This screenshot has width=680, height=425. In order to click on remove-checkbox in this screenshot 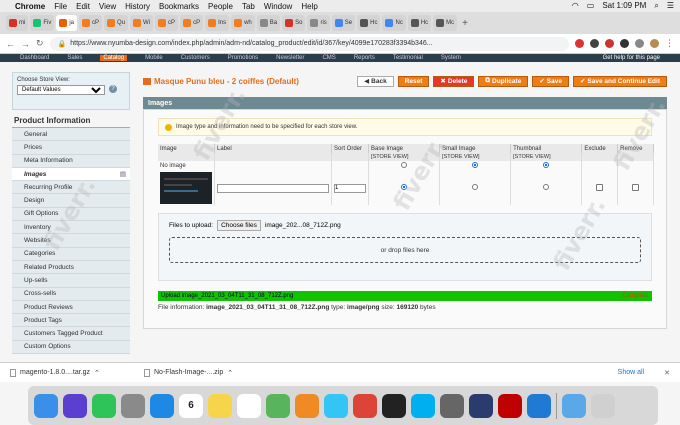, I will do `click(636, 187)`.